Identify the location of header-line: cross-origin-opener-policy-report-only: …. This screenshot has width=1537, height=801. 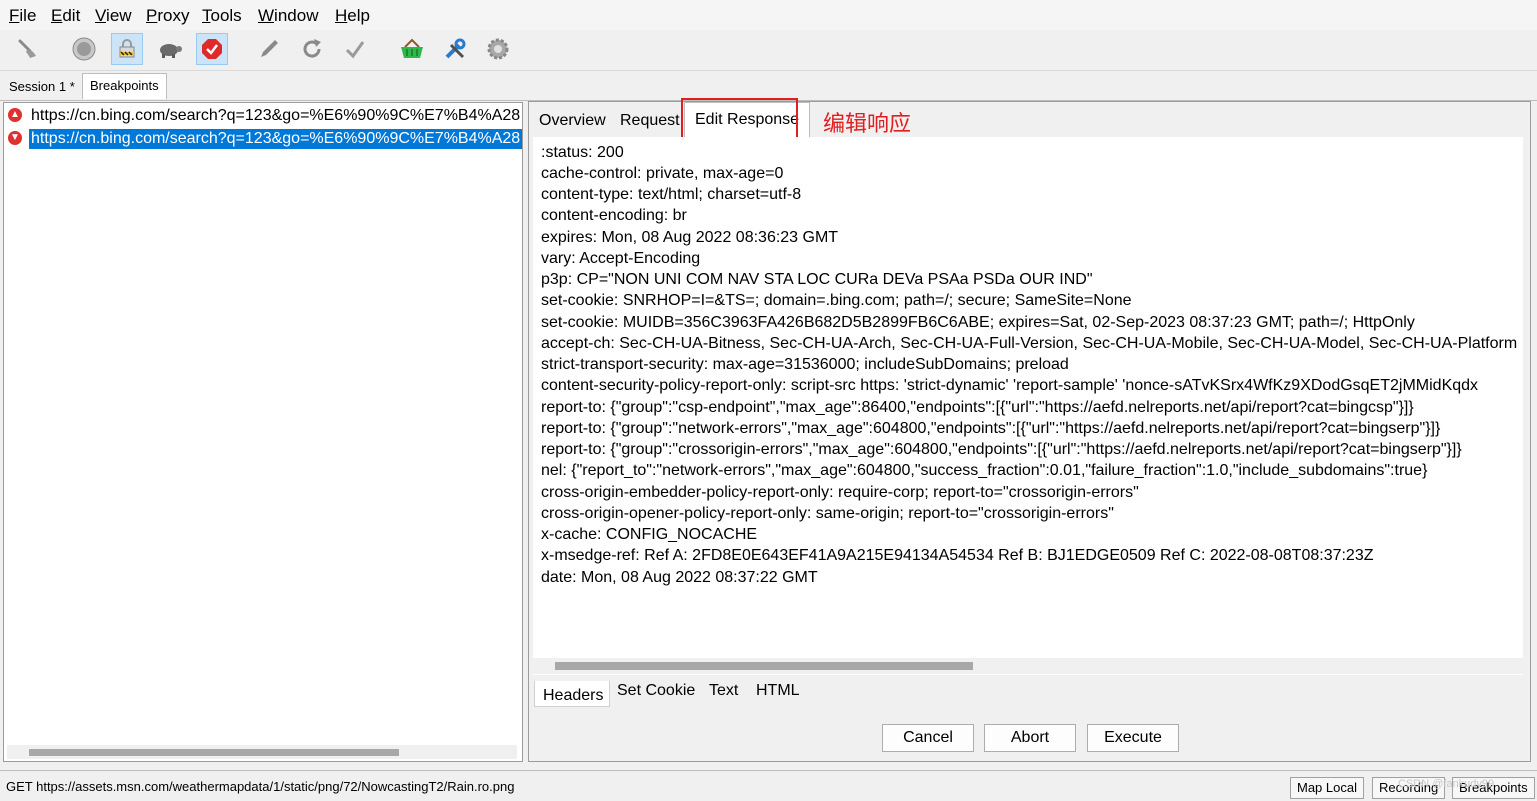
(827, 513).